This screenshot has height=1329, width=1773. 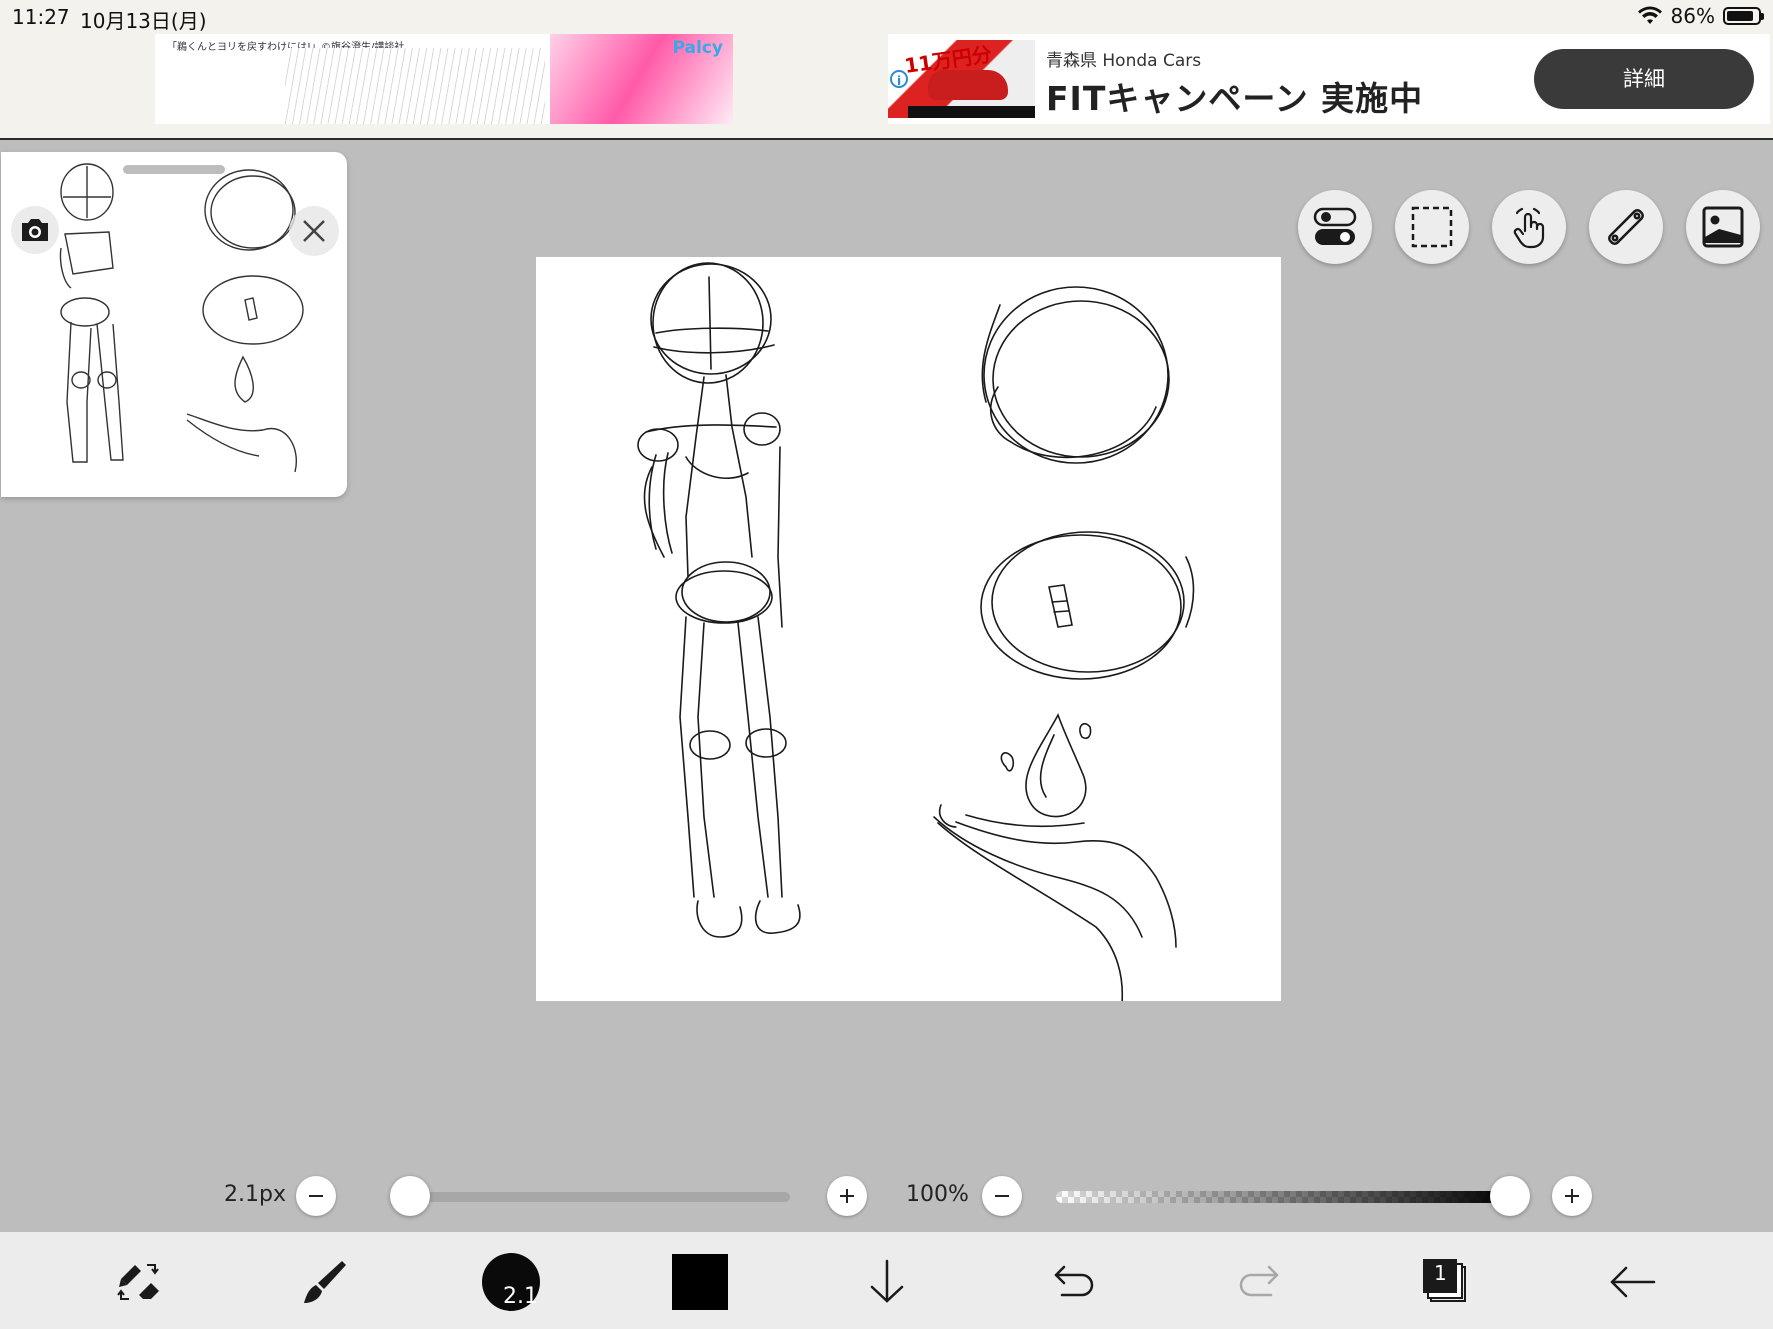 I want to click on status-bar: 11:27 10月13日(月) 86%, so click(x=886, y=17).